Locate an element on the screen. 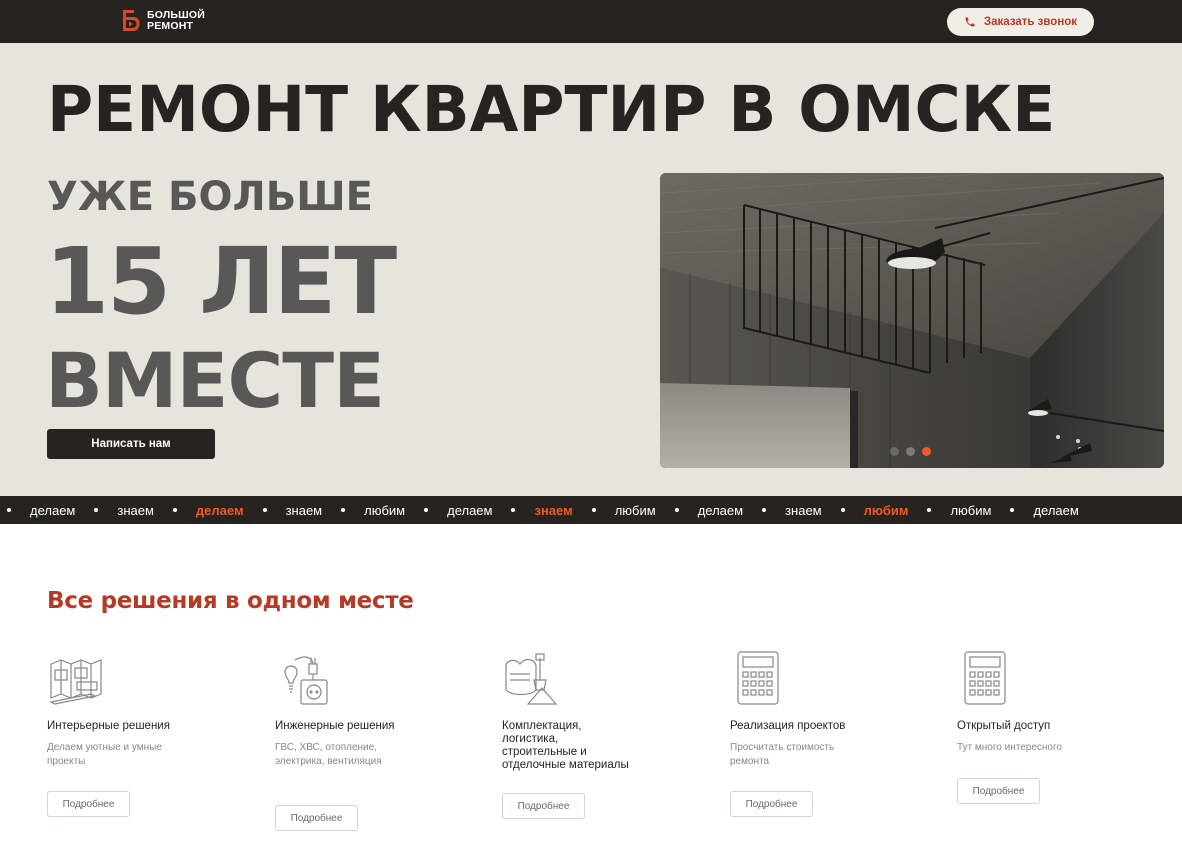 The width and height of the screenshot is (1182, 867). logo-line-2: РЕМОНТ is located at coordinates (170, 25).